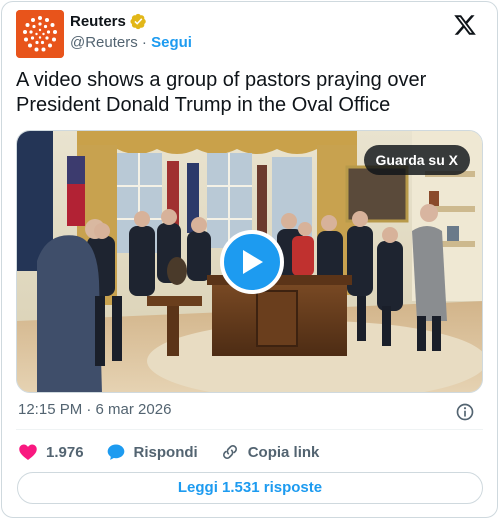 Image resolution: width=501 pixels, height=520 pixels. I want to click on author-handle: @Reuters, so click(104, 42).